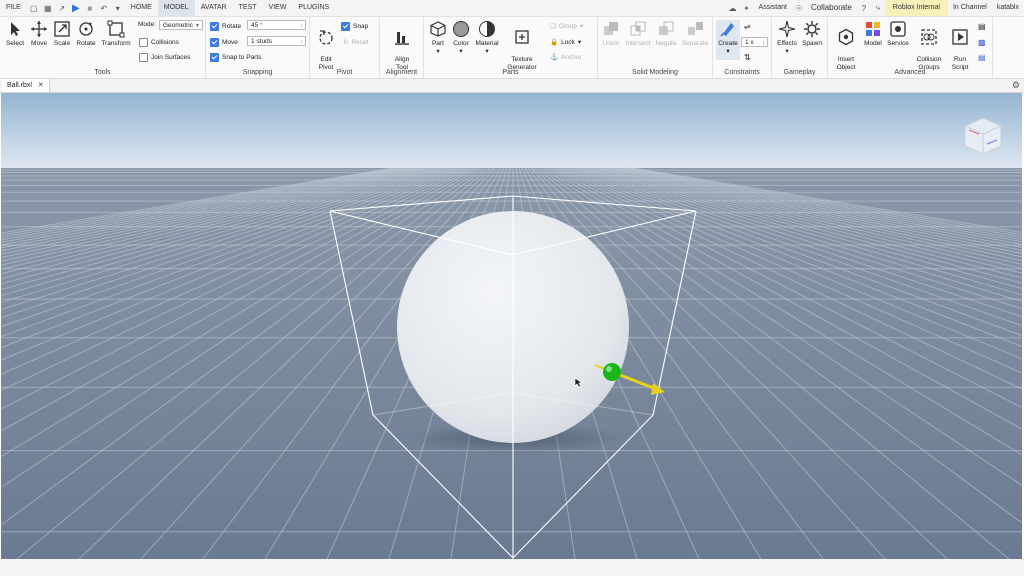 Image resolution: width=1024 pixels, height=576 pixels. I want to click on intersect-button: Intersect, so click(638, 34).